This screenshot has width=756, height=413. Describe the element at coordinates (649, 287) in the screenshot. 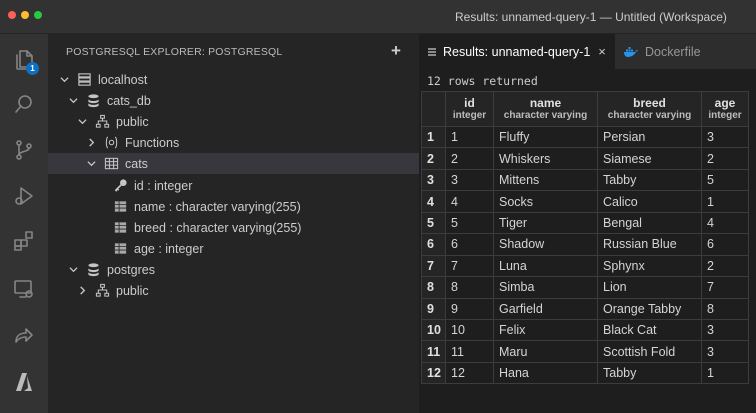

I see `cell-breed: Lion` at that location.